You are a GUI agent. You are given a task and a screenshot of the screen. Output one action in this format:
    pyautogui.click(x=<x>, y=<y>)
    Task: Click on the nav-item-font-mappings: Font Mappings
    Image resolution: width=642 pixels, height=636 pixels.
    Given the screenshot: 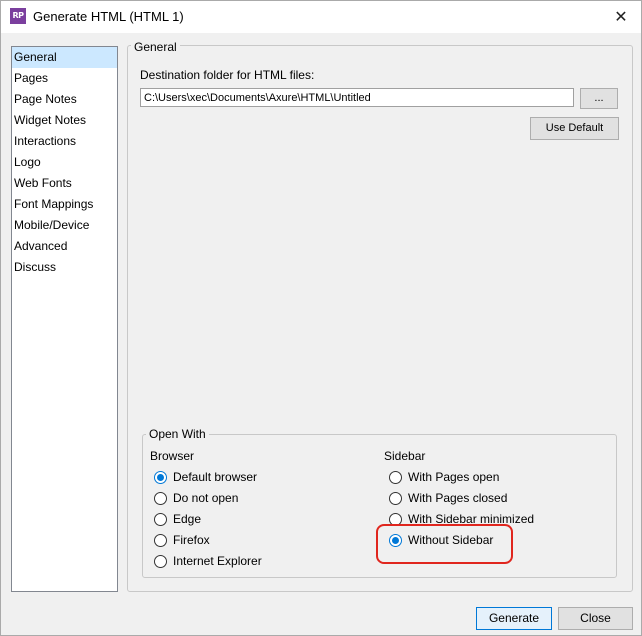 What is the action you would take?
    pyautogui.click(x=64, y=204)
    